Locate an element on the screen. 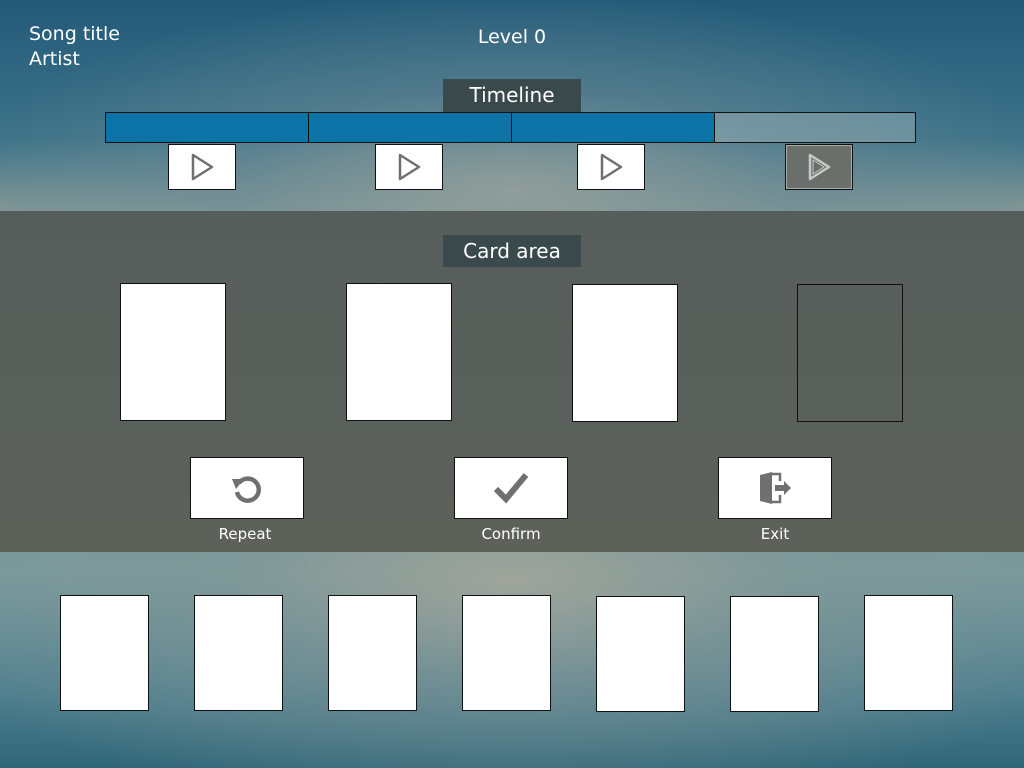 This screenshot has height=768, width=1024. song-info: Song title Artist is located at coordinates (74, 47).